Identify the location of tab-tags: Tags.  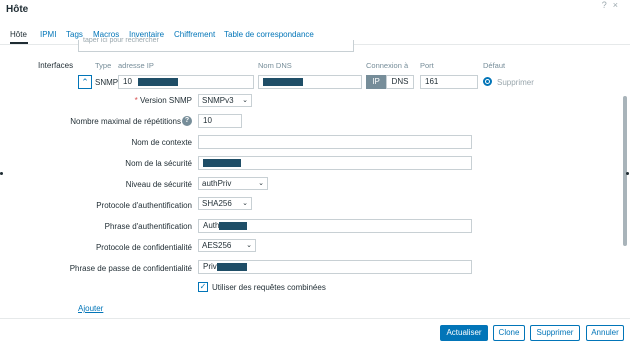
(74, 34).